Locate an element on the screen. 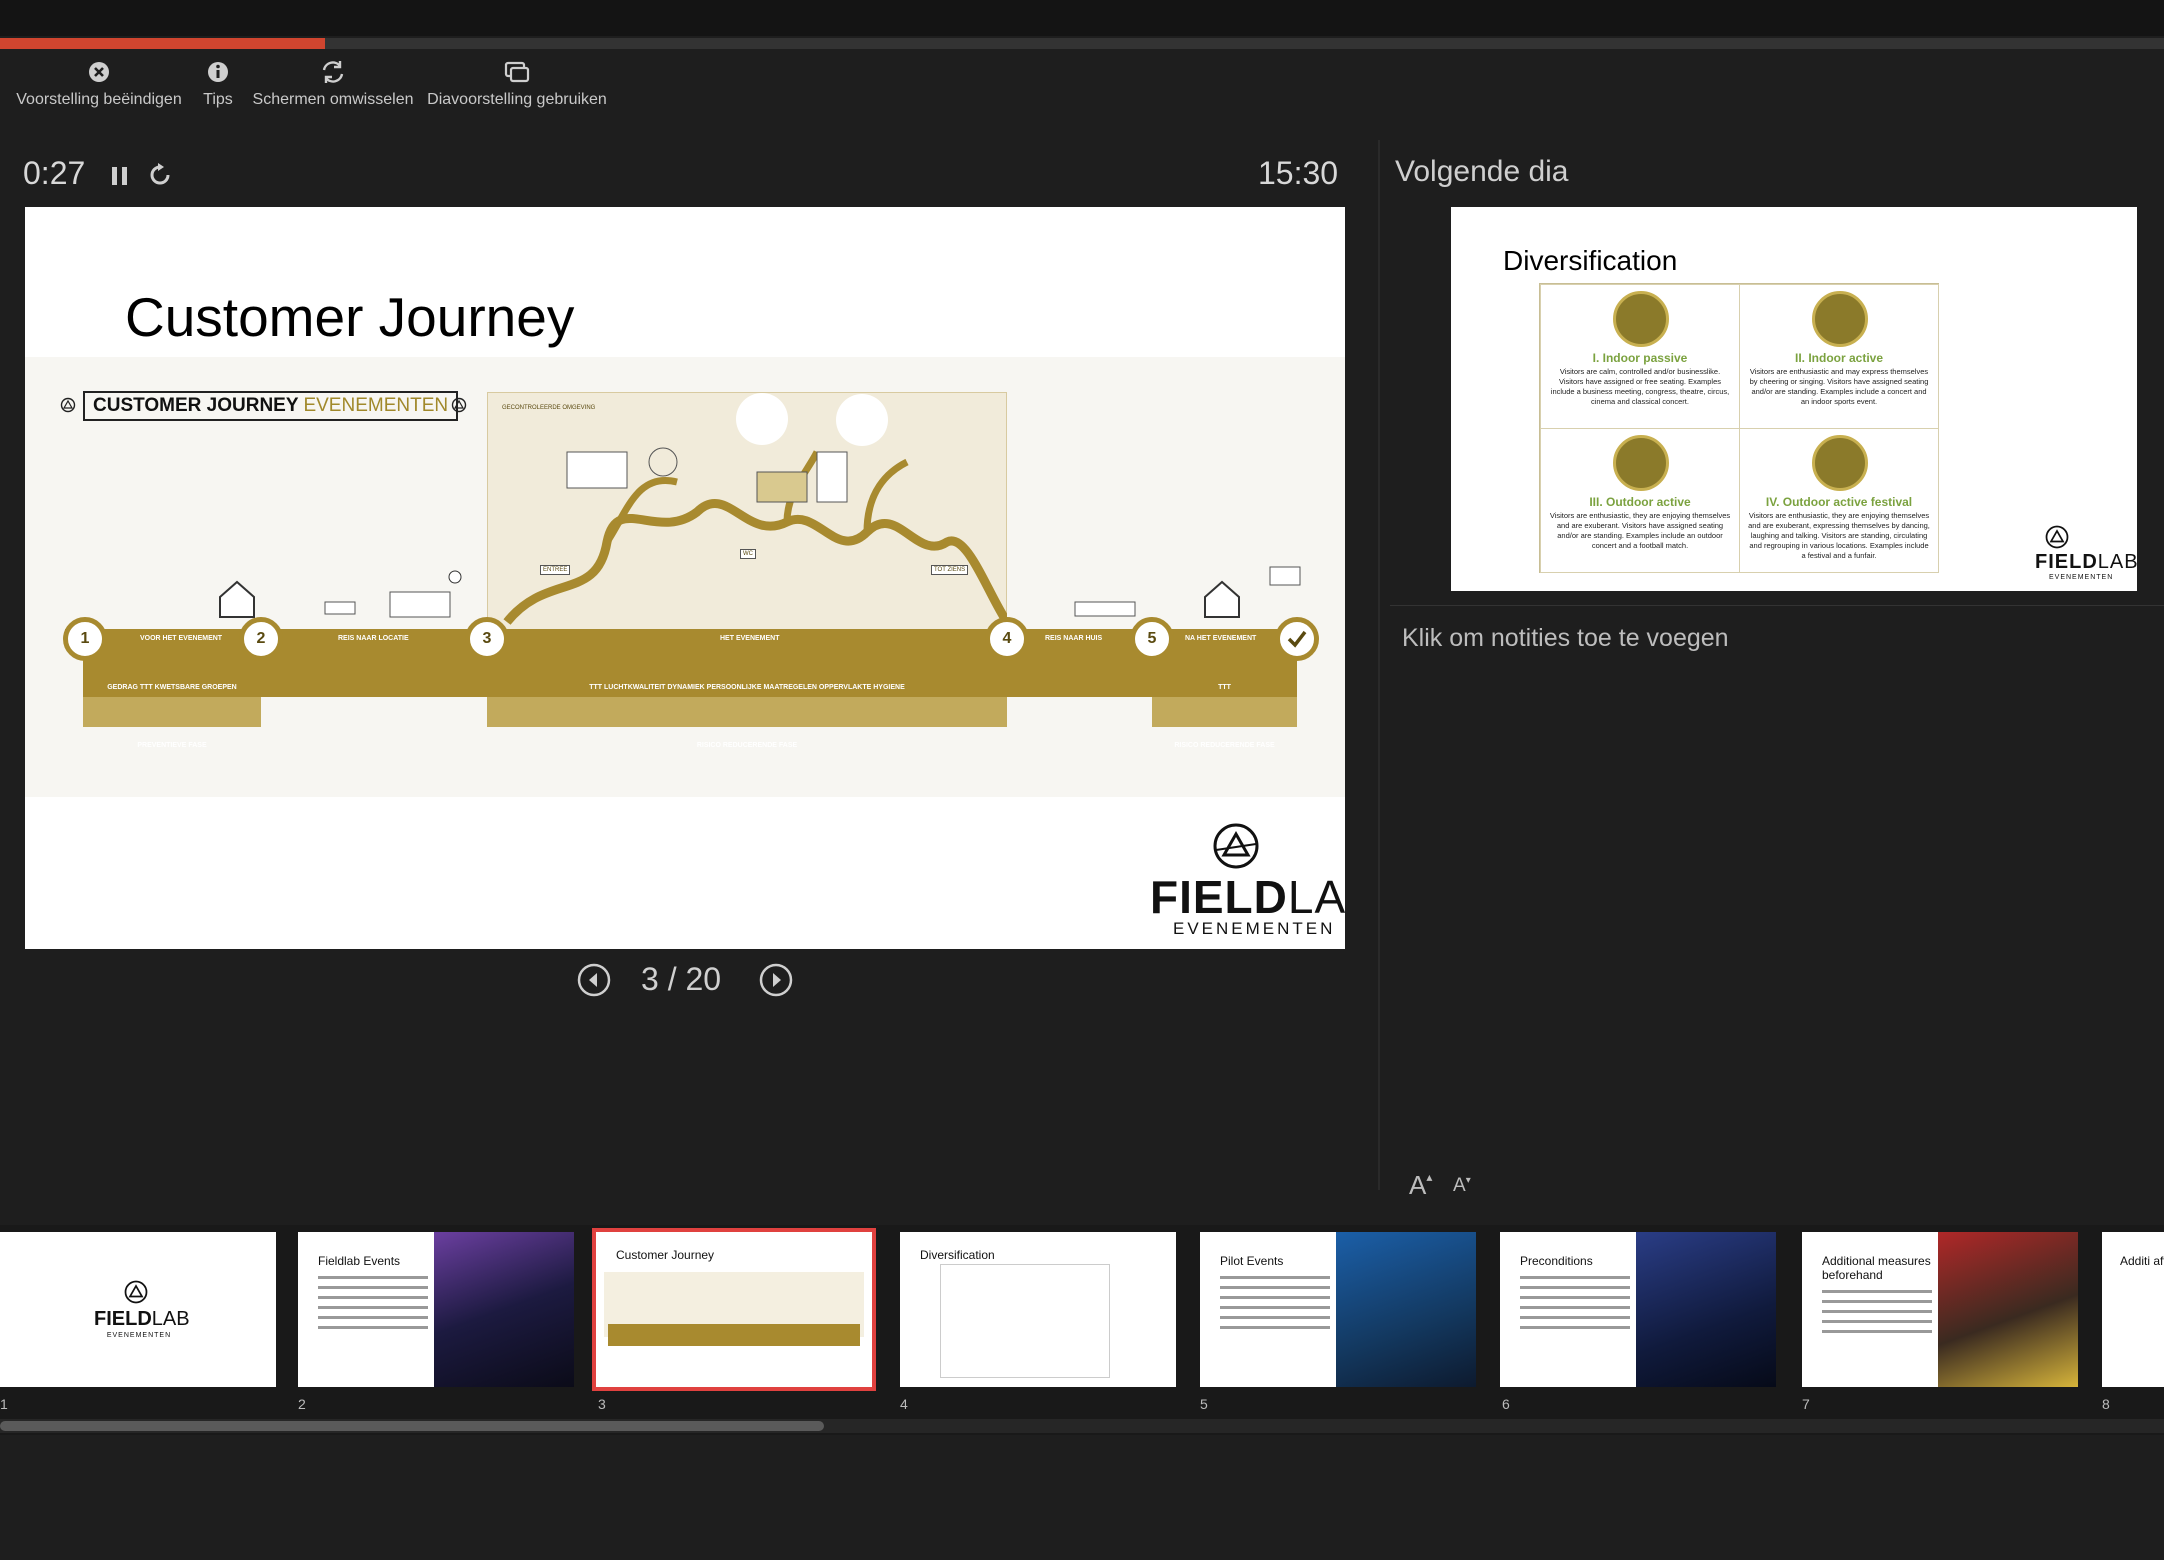 Image resolution: width=2164 pixels, height=1560 pixels. cell-title: III. Outdoor active is located at coordinates (1640, 502).